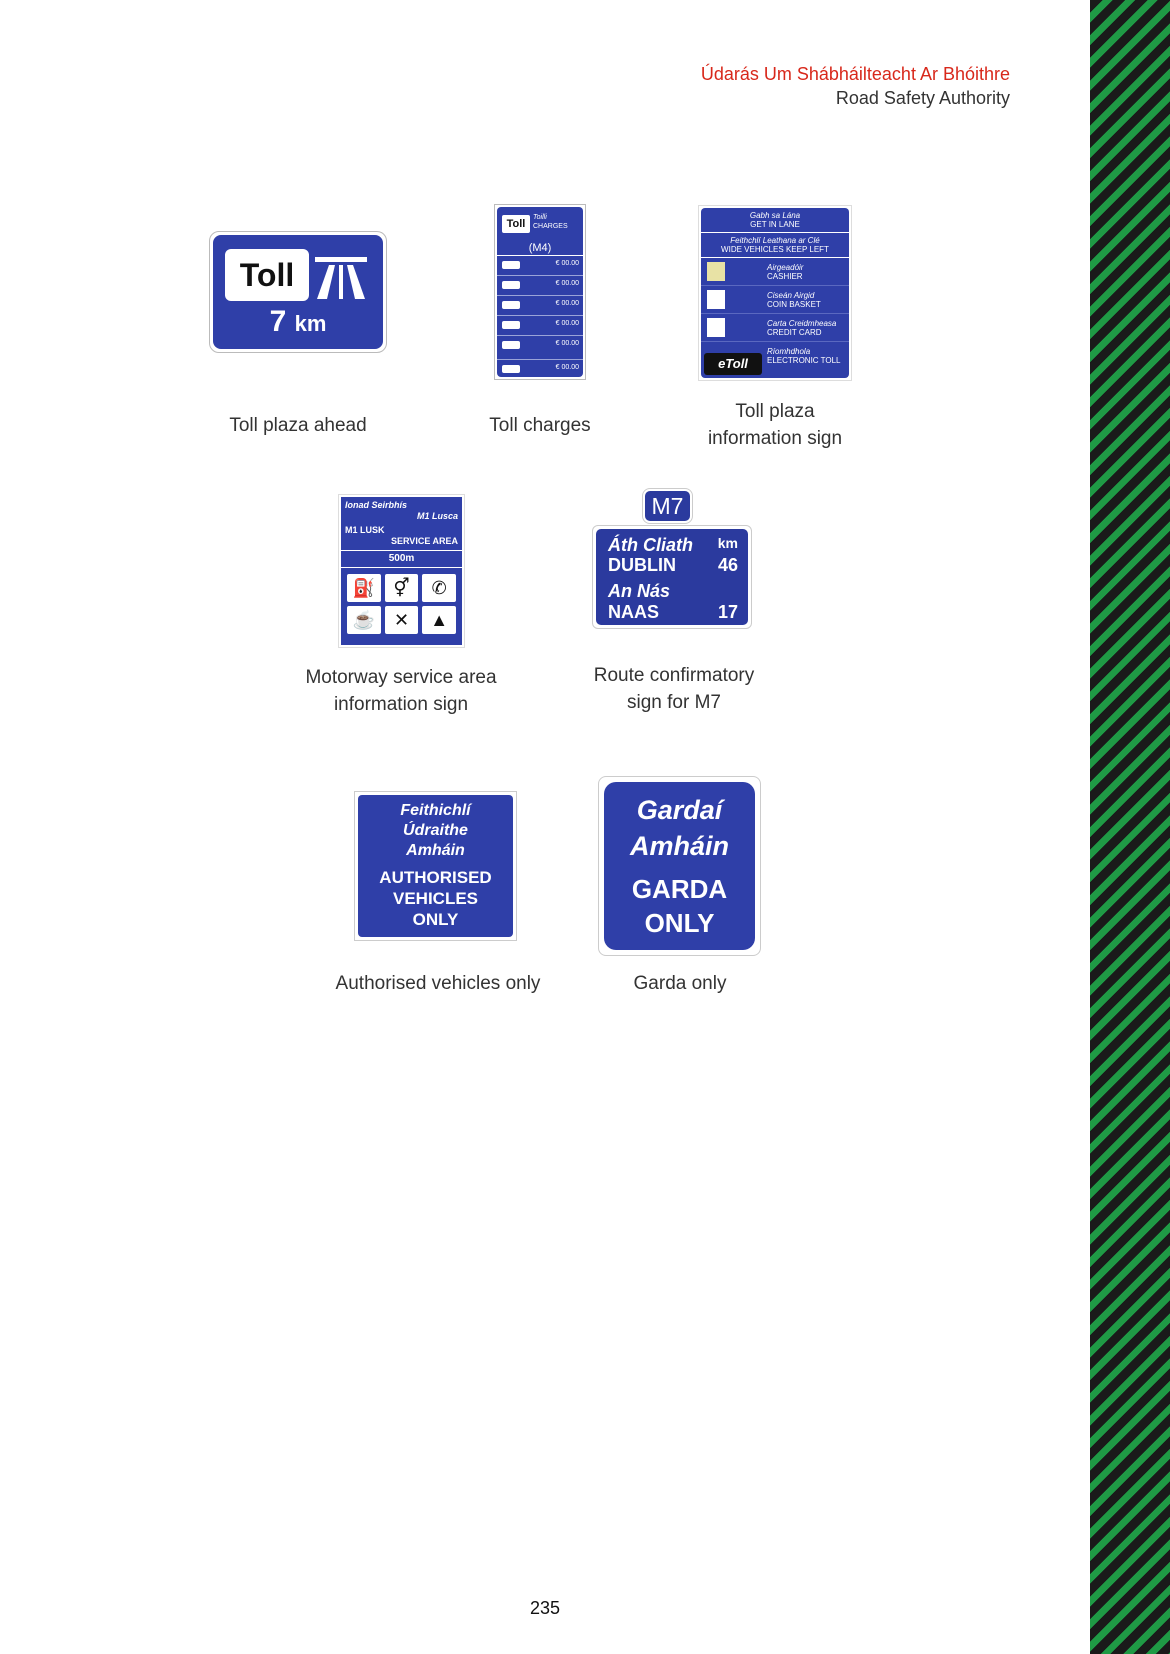  I want to click on m7-confirmatory-sign: Áth Cliath km DUBLIN 46 An Nás NAAS 17, so click(672, 577).